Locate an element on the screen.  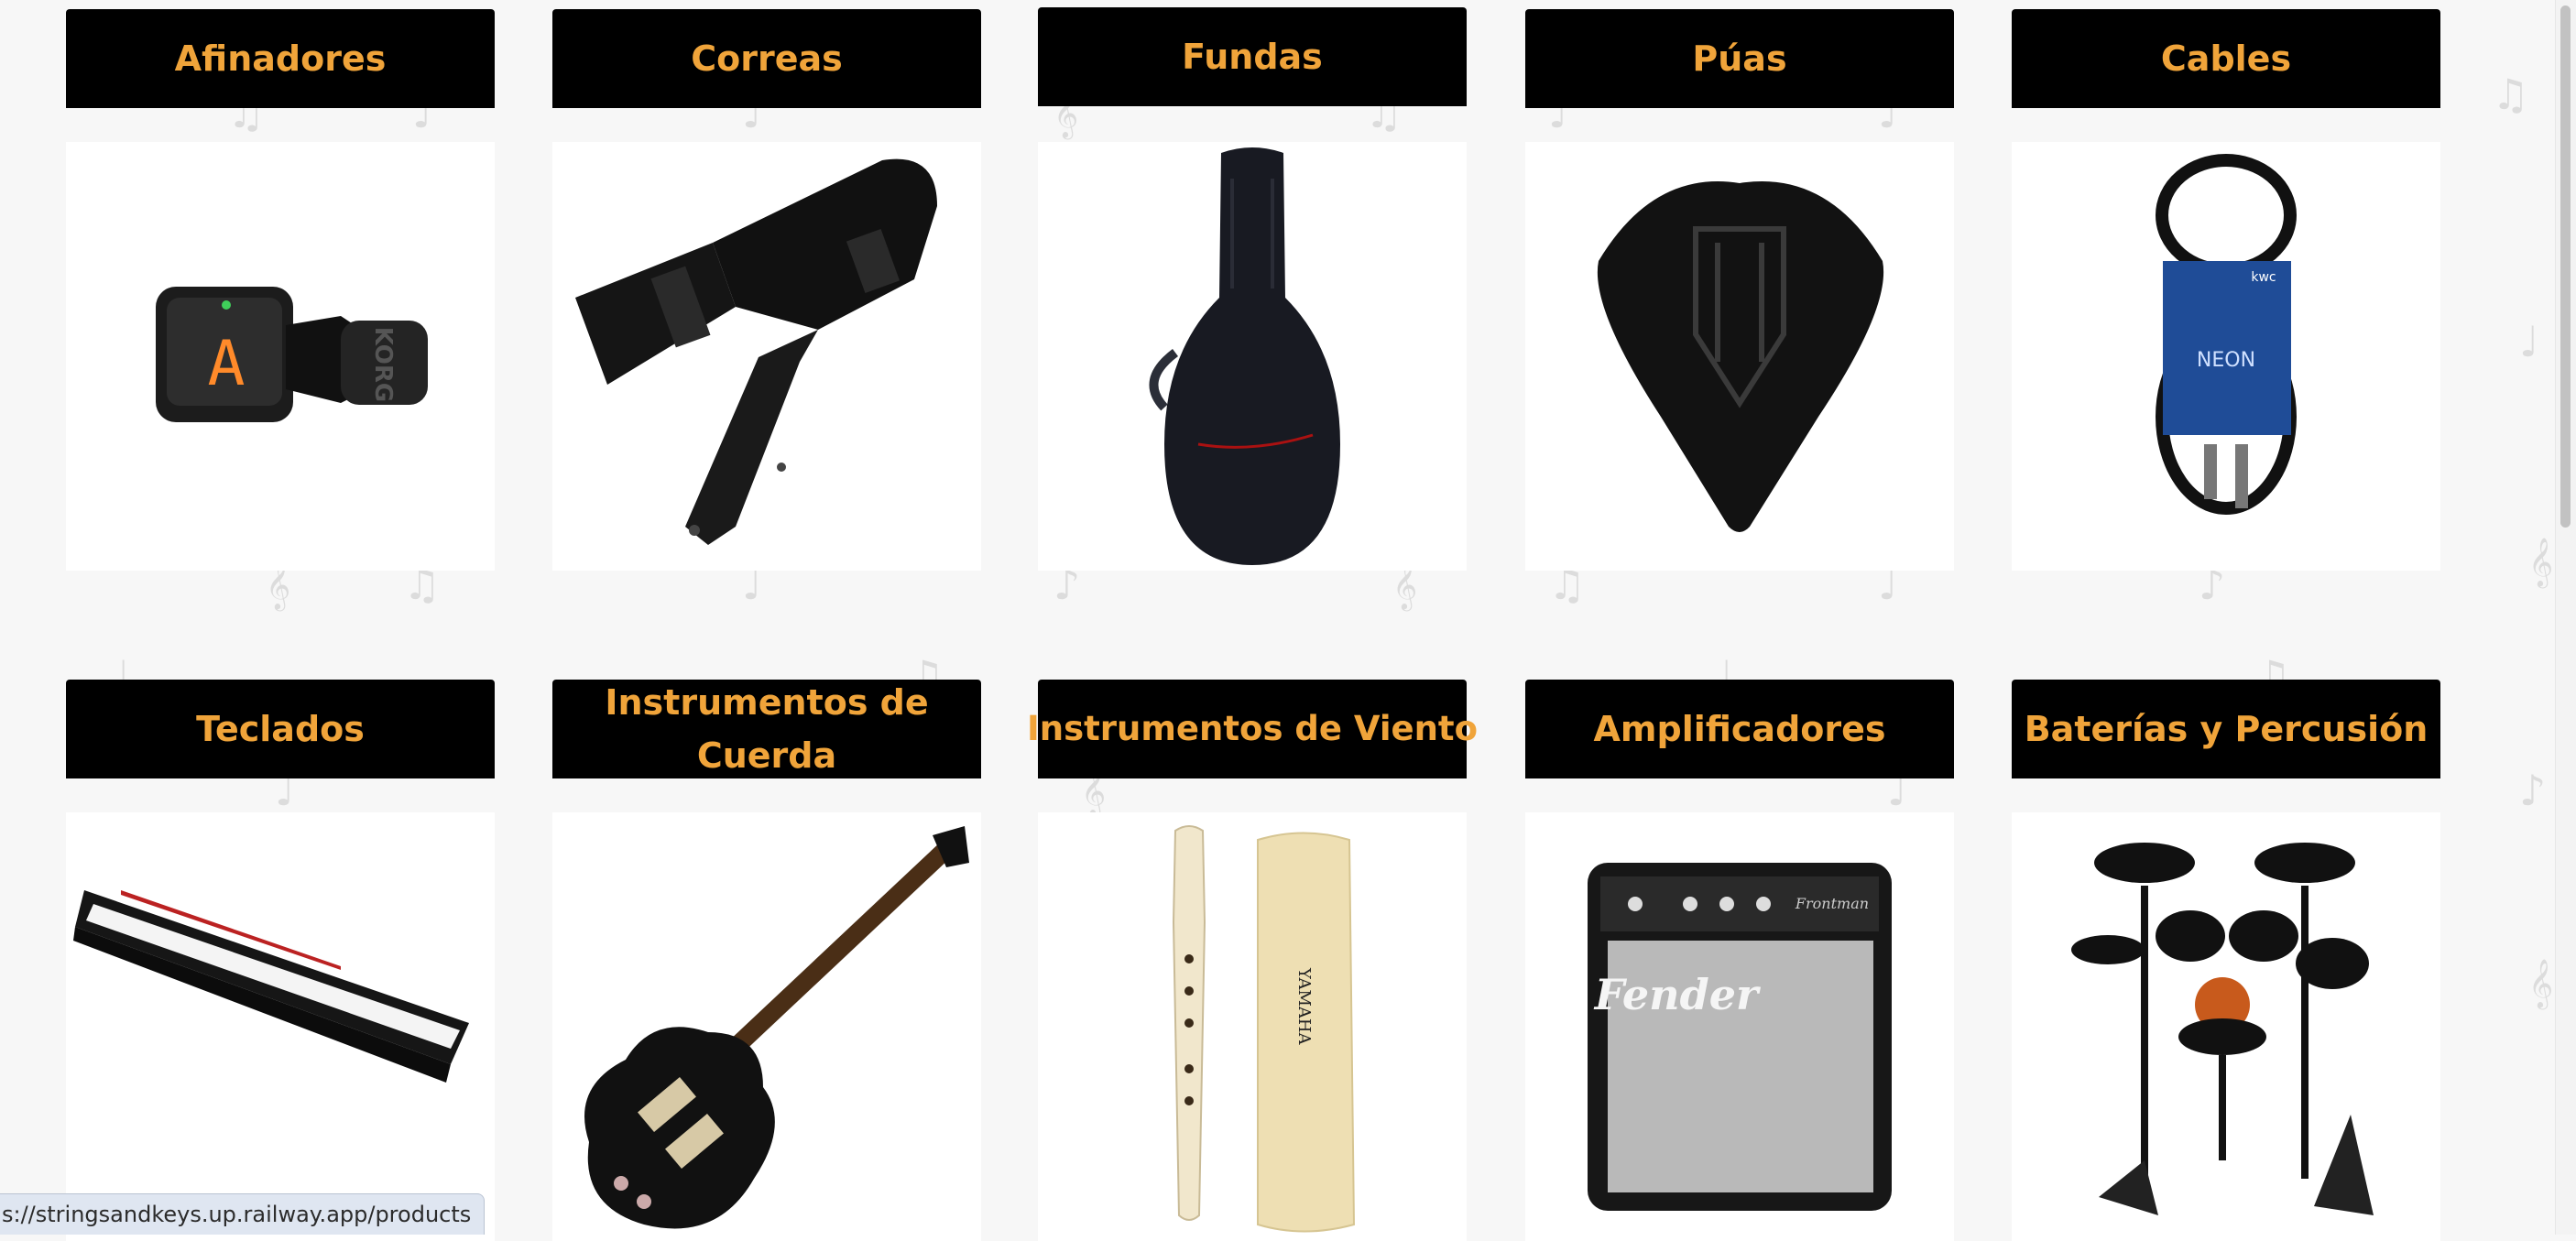
vertical-scrollbar is located at coordinates (2565, 617).